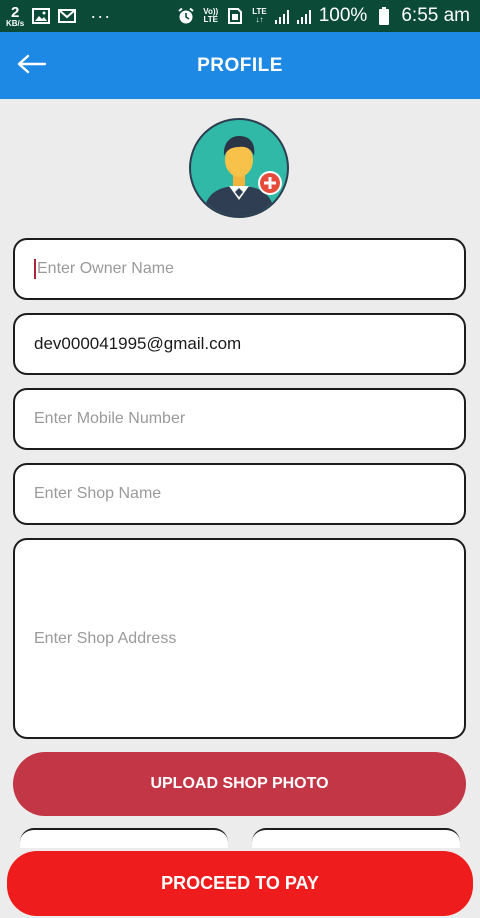 Image resolution: width=480 pixels, height=918 pixels. I want to click on data-rate-unit: KB/s, so click(15, 23).